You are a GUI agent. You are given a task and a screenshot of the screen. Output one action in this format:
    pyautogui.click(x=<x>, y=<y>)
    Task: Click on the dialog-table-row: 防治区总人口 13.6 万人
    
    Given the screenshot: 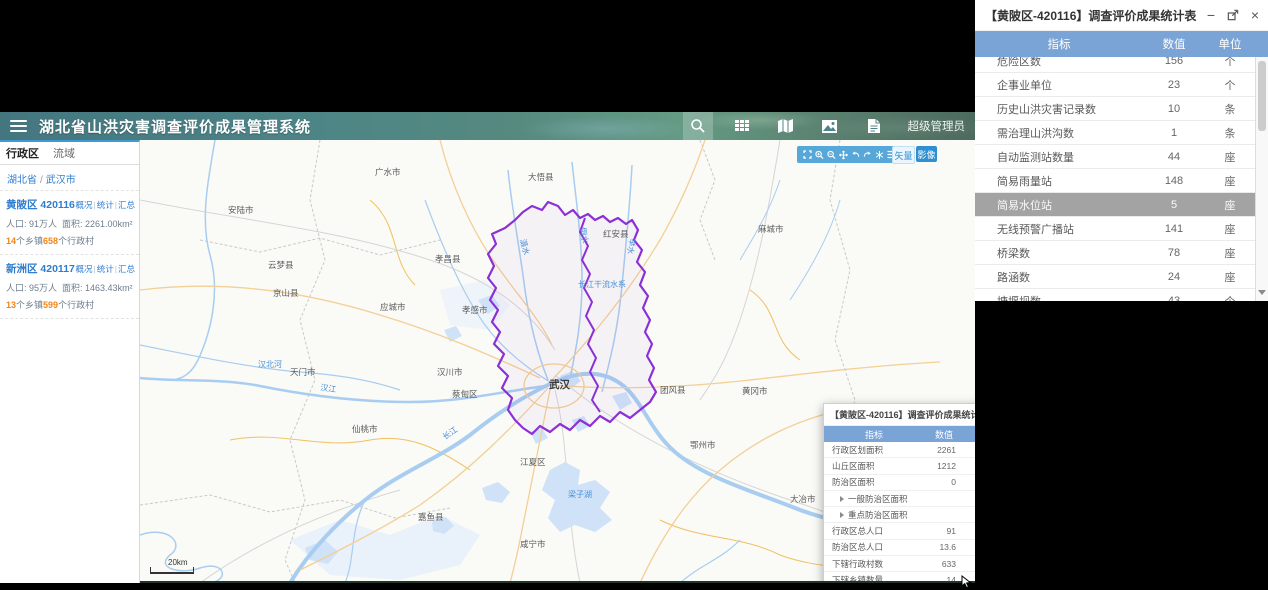 What is the action you would take?
    pyautogui.click(x=899, y=548)
    